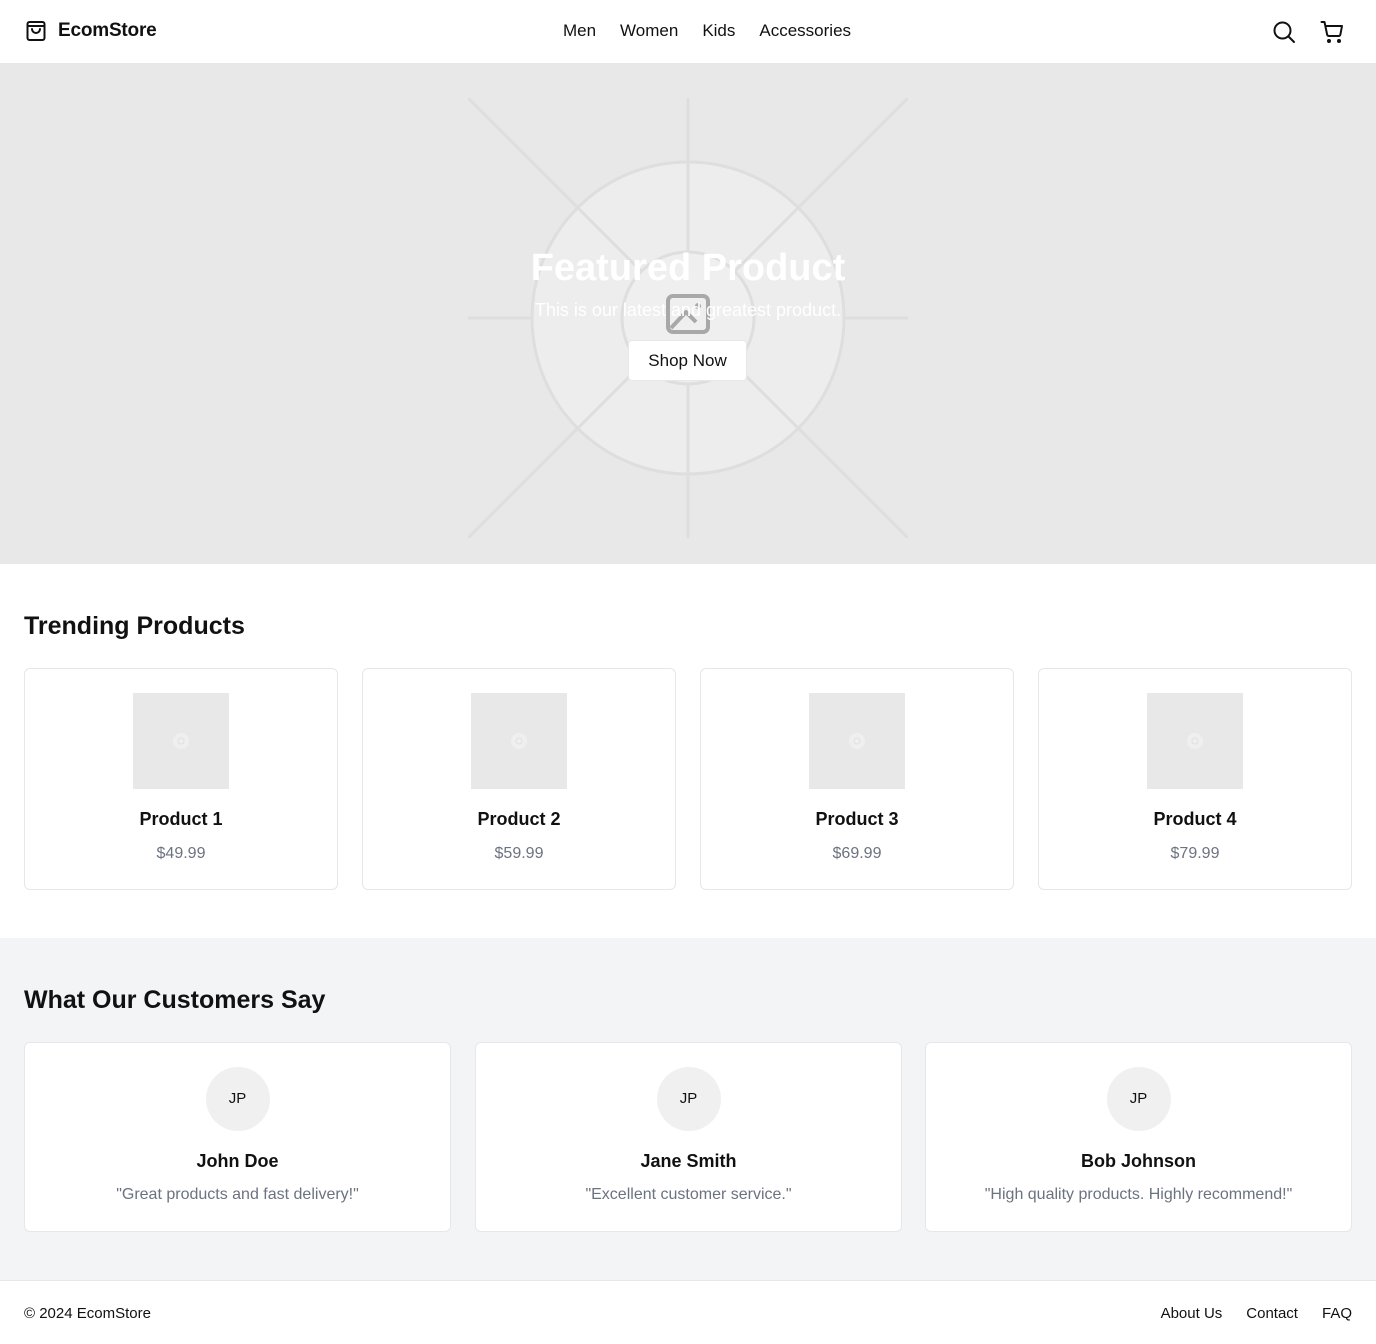 Image resolution: width=1376 pixels, height=1344 pixels. I want to click on hero-subtitle: This is our latest and greatest product., so click(688, 310).